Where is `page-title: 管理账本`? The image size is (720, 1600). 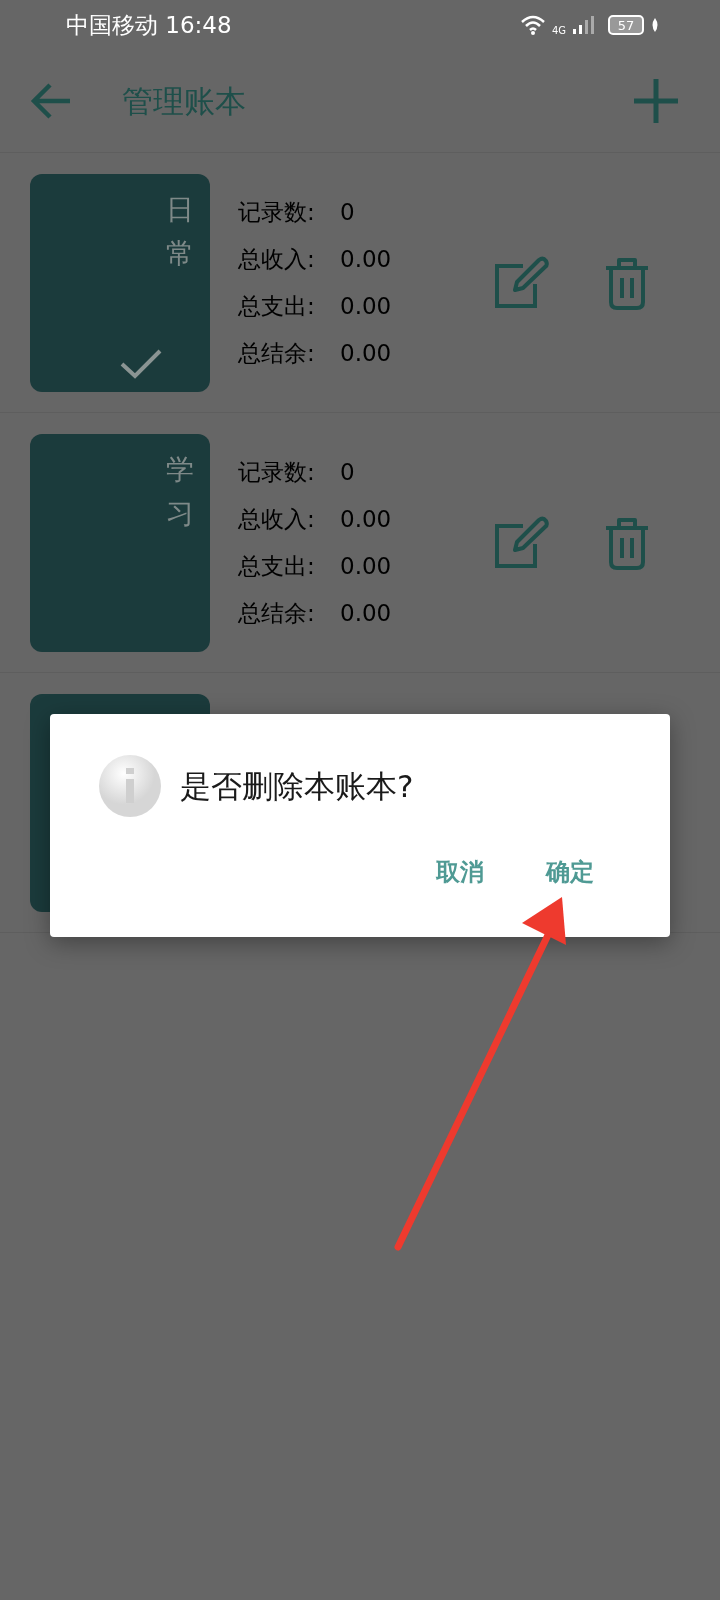
page-title: 管理账本 is located at coordinates (184, 101).